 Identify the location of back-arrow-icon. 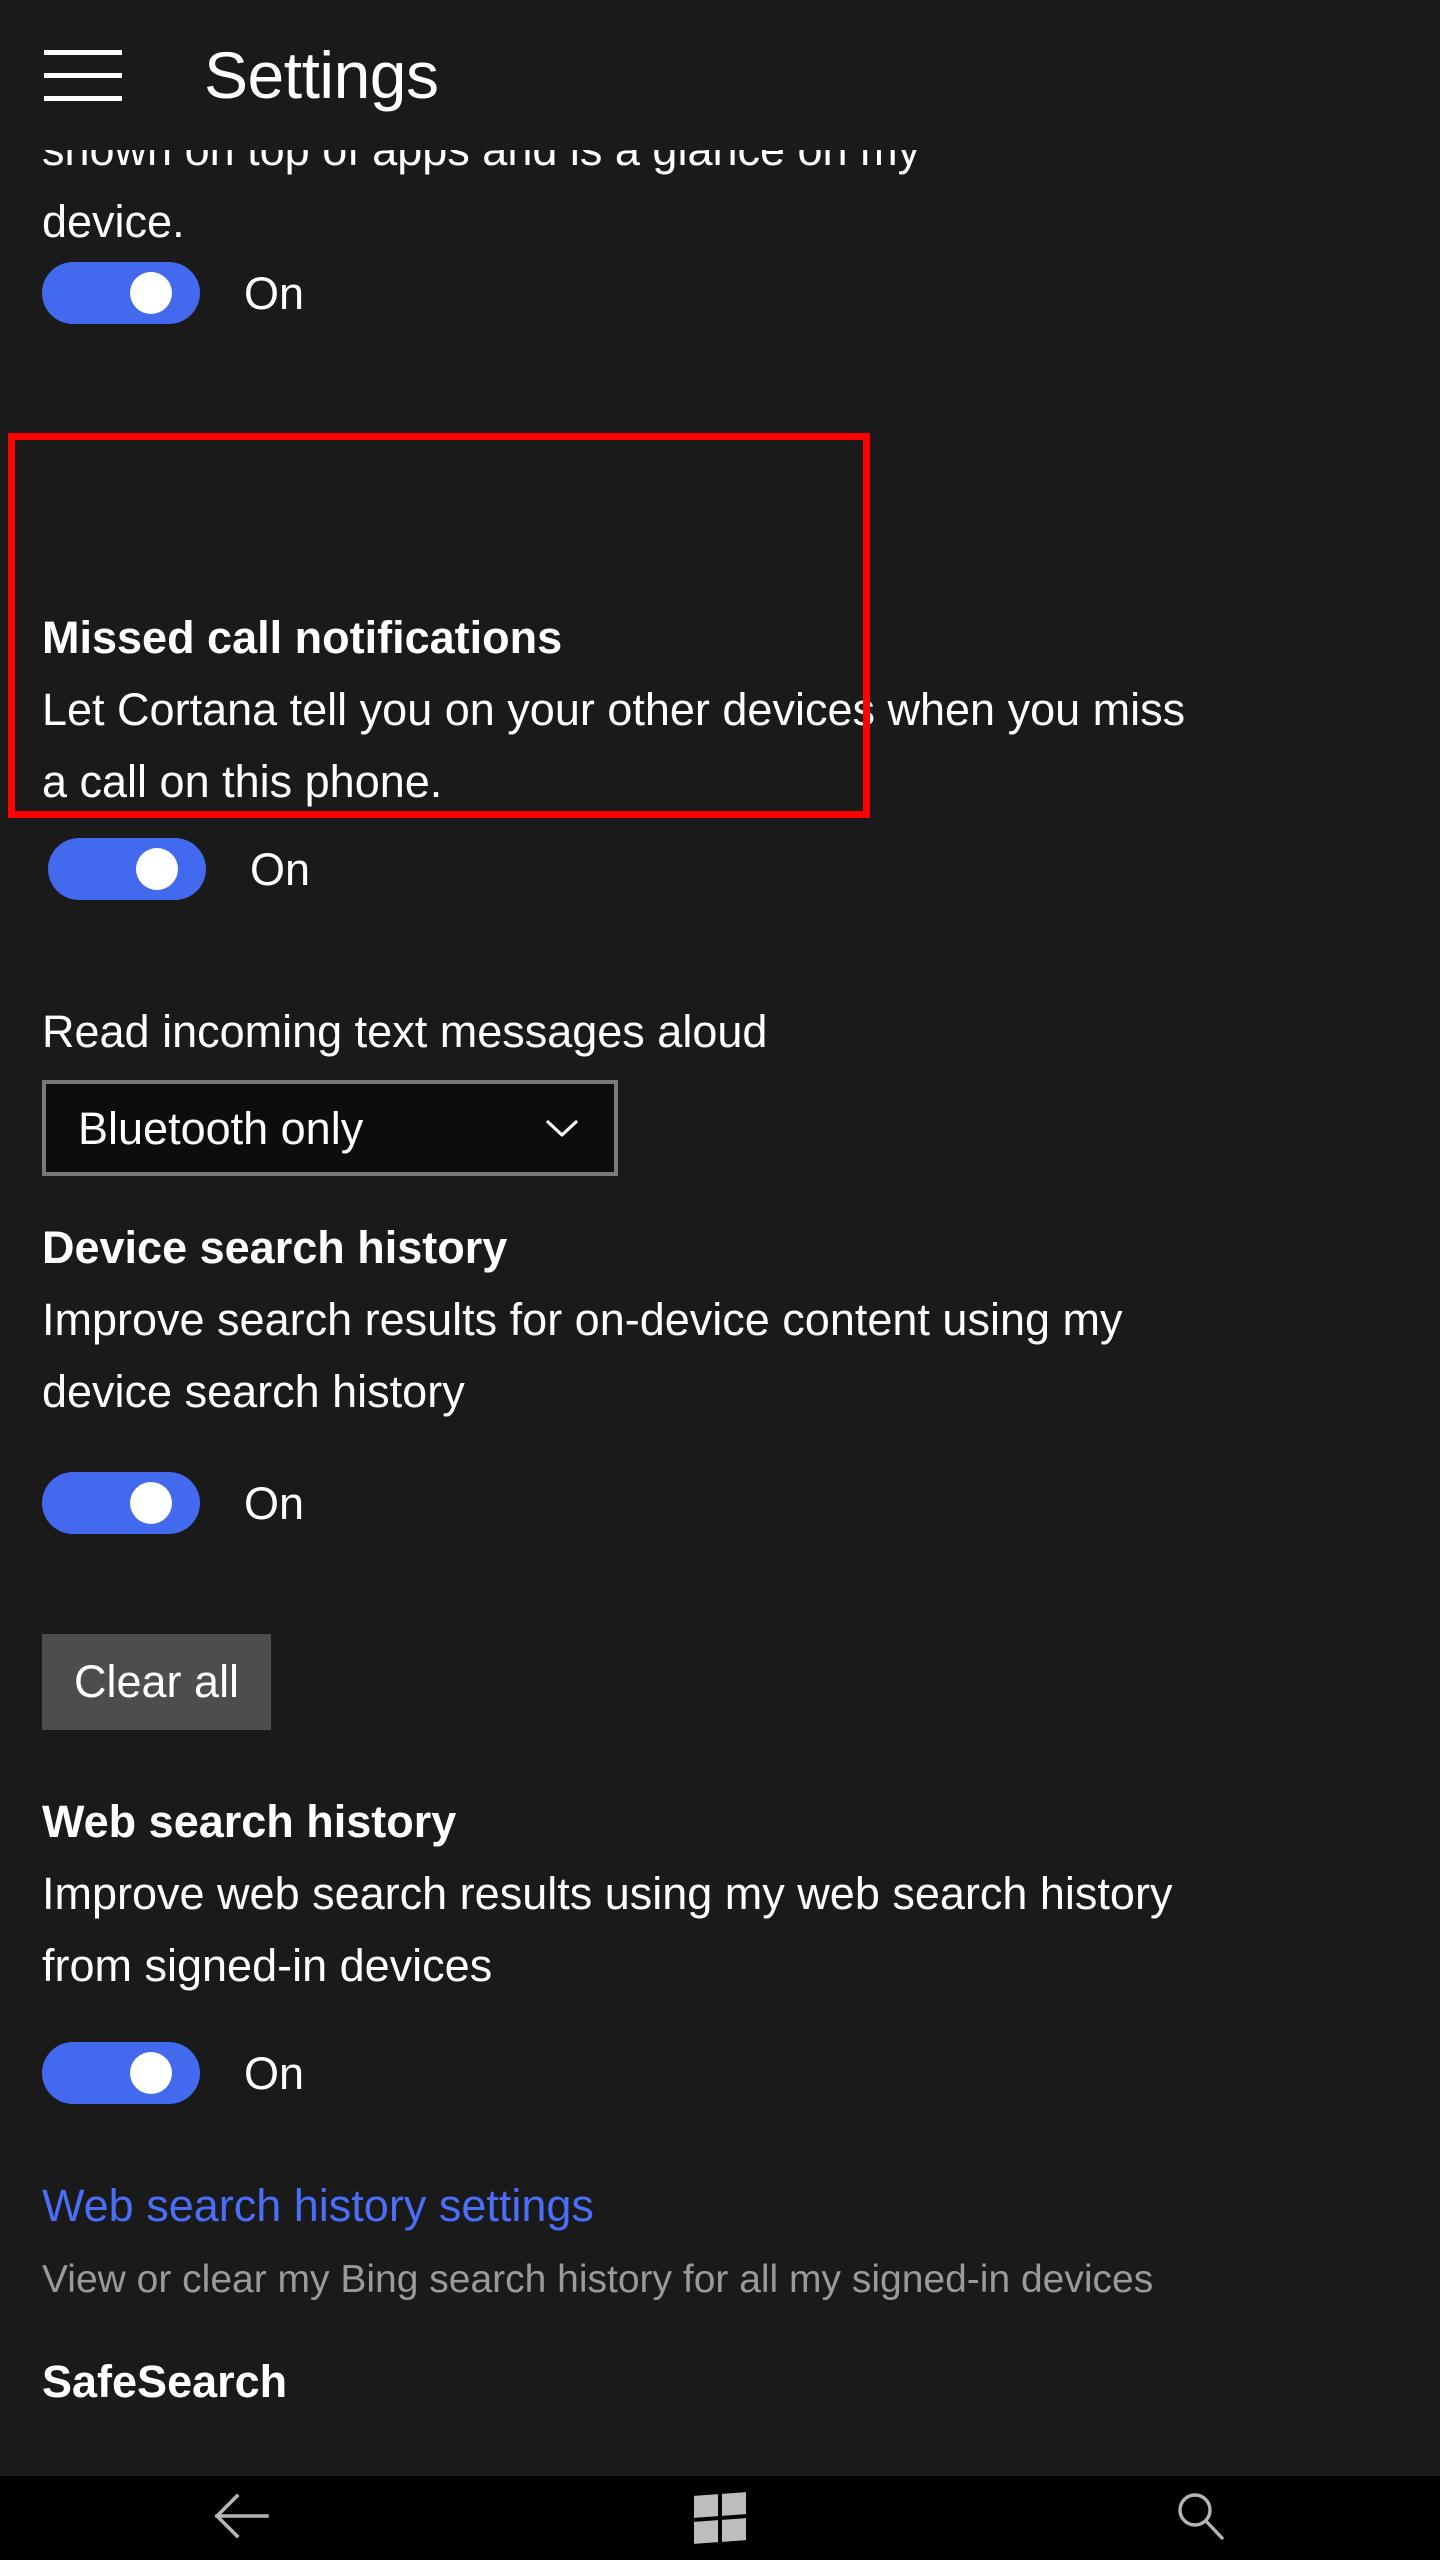
(240, 2518).